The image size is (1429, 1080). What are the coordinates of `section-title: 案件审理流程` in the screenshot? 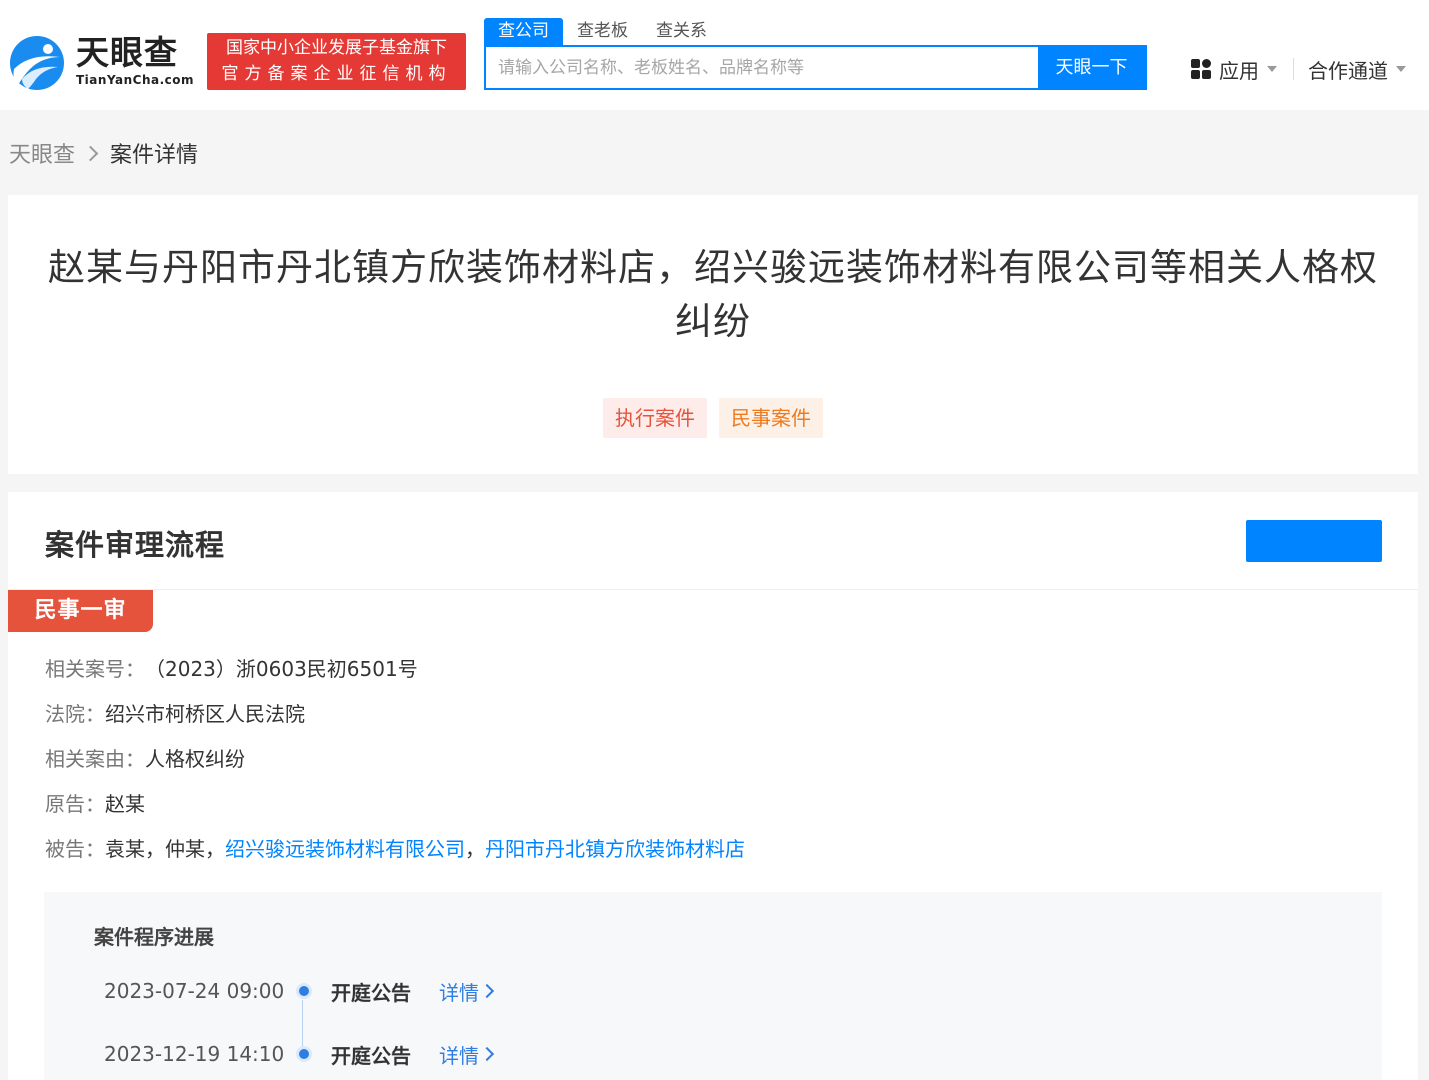 It's located at (135, 543).